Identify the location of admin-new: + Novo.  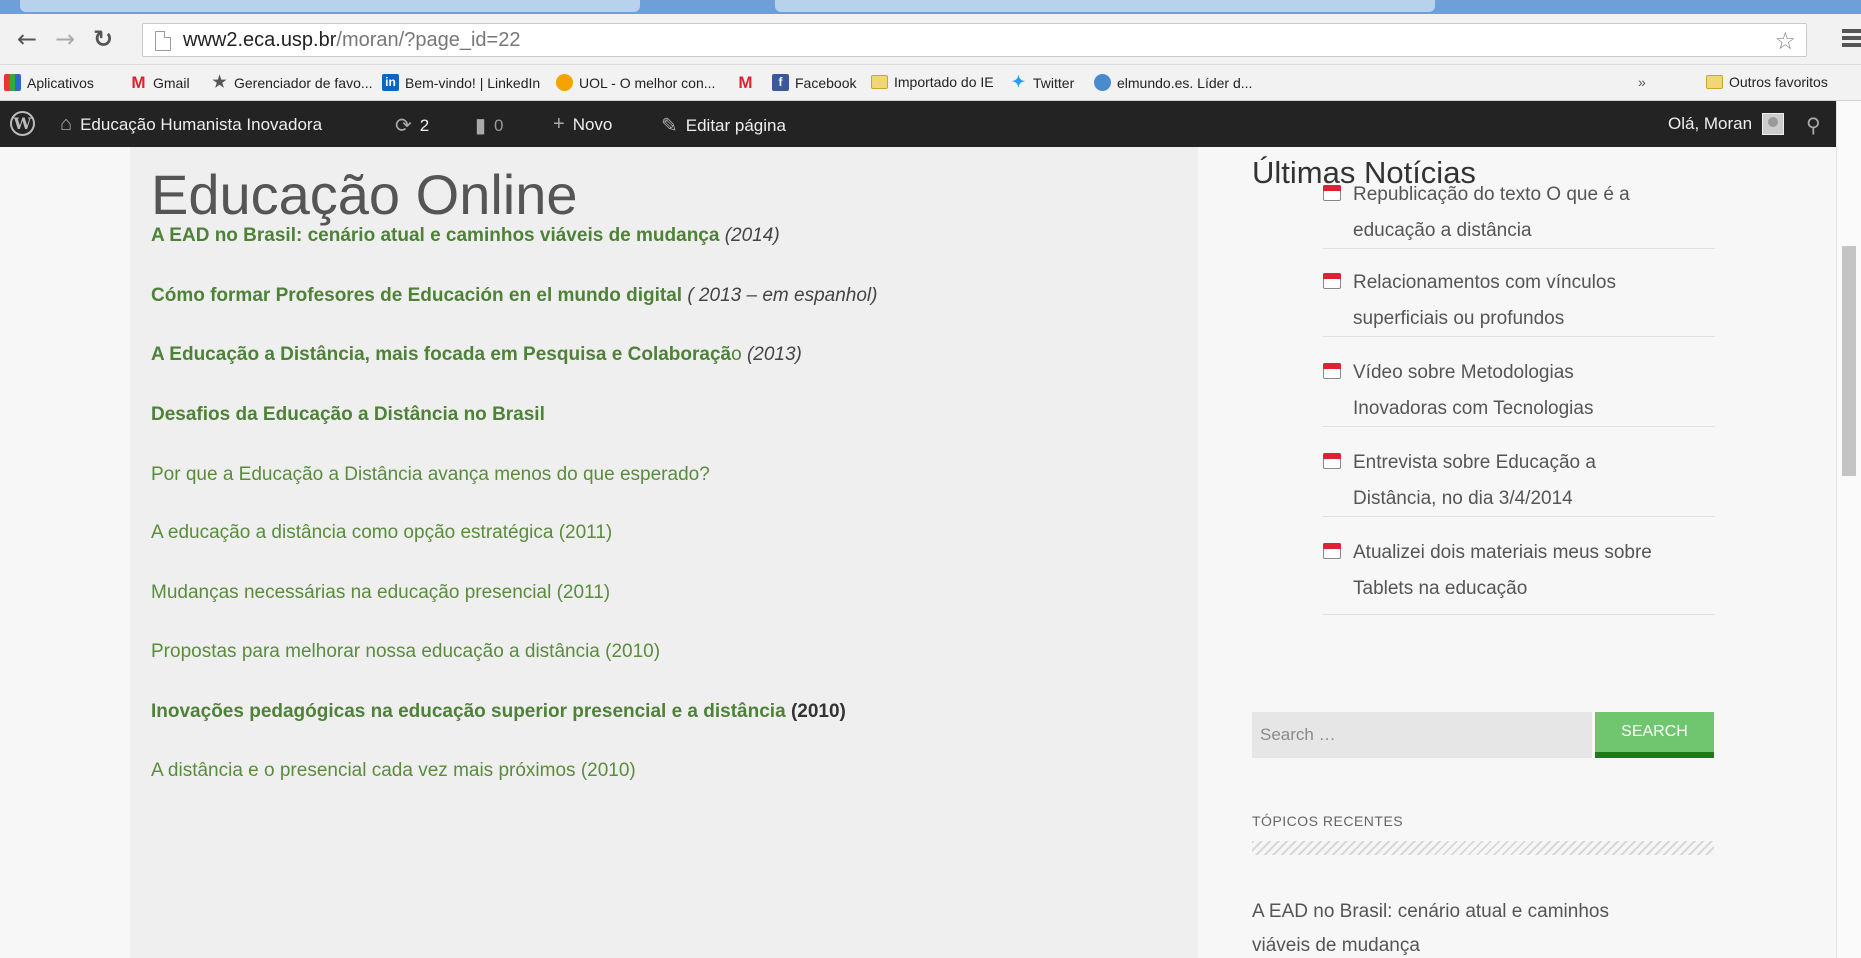
(582, 124).